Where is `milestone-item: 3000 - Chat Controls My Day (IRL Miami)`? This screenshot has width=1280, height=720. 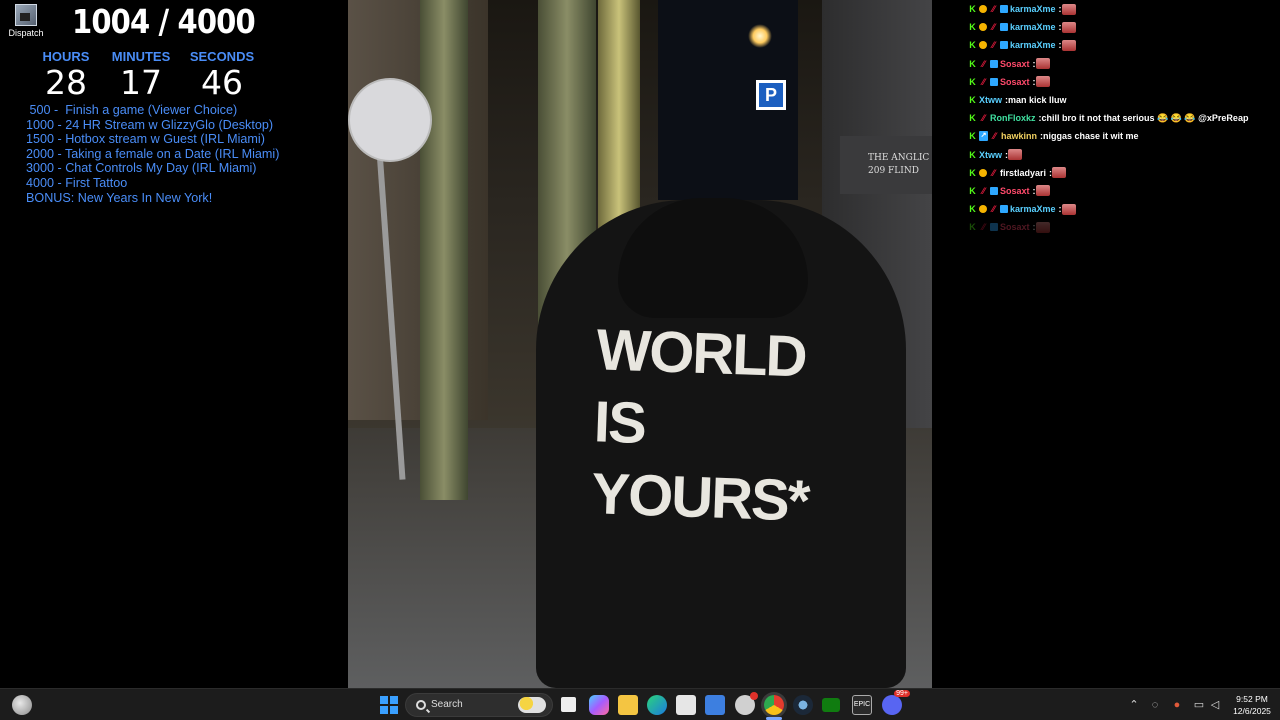 milestone-item: 3000 - Chat Controls My Day (IRL Miami) is located at coordinates (141, 168).